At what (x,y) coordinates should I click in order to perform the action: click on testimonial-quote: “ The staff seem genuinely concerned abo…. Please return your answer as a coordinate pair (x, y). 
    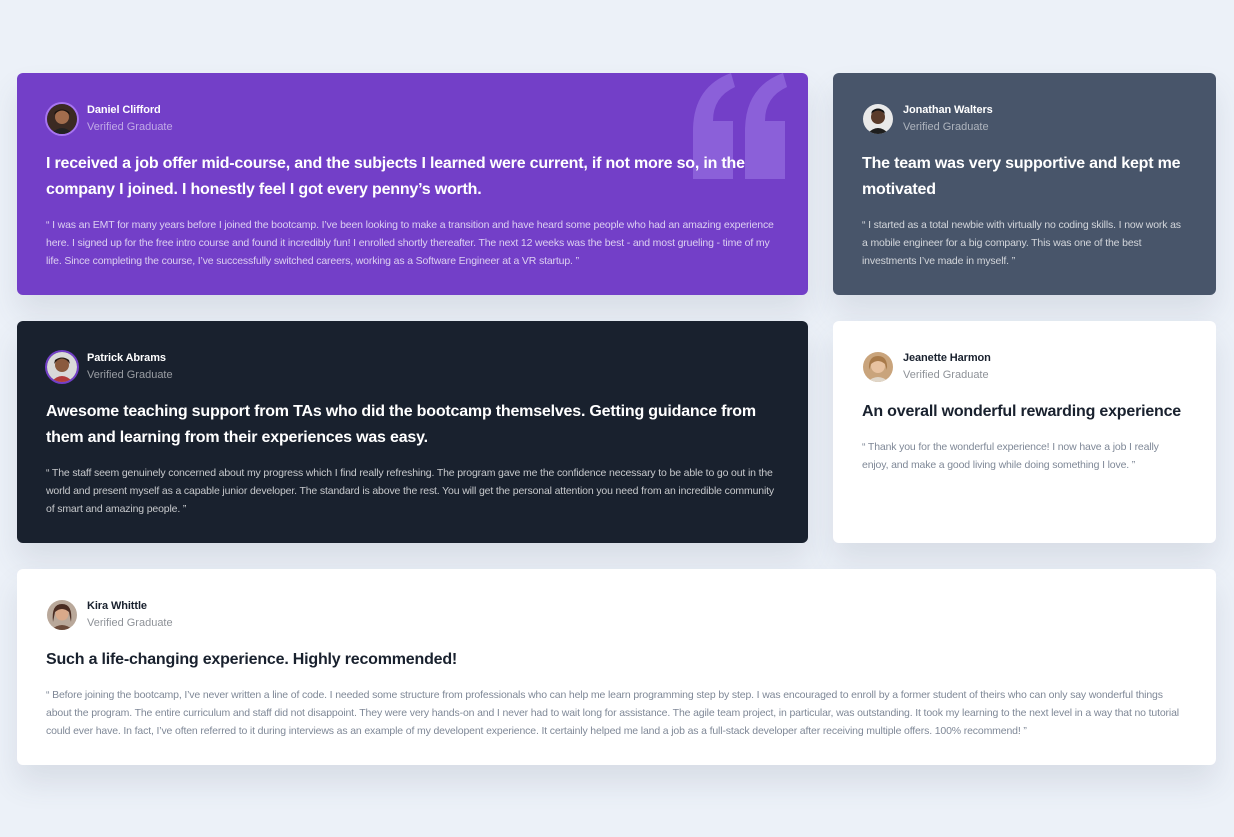
    Looking at the image, I should click on (410, 491).